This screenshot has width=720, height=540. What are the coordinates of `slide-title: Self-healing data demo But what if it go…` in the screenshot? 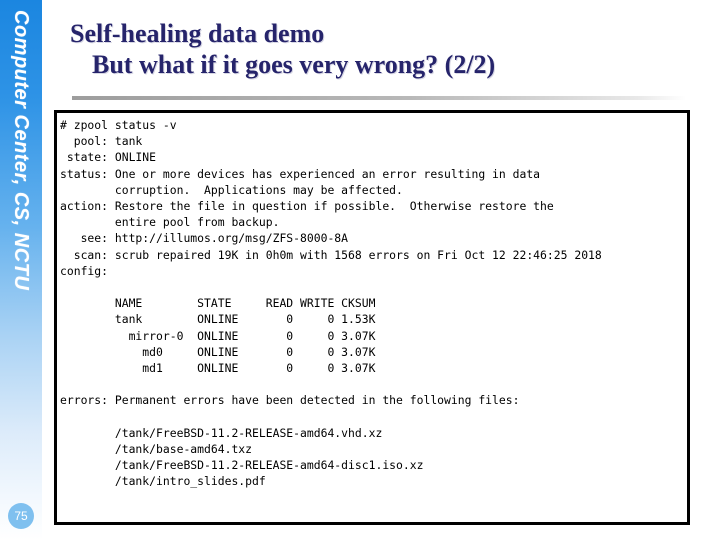 It's located at (380, 49).